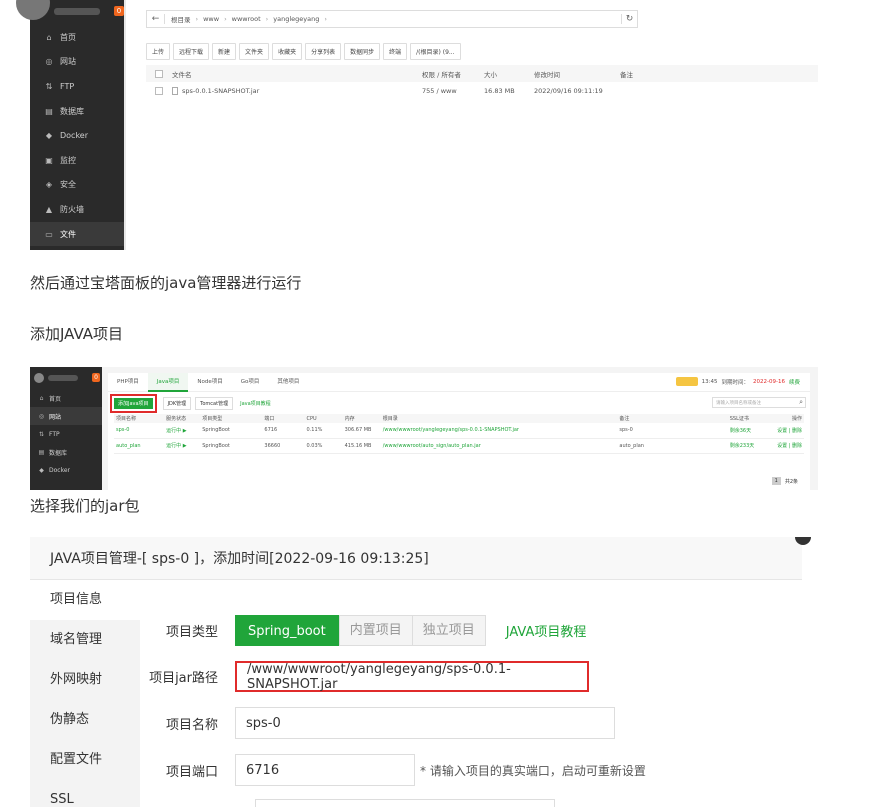 The height and width of the screenshot is (807, 883). What do you see at coordinates (85, 600) in the screenshot?
I see `side-tab-0: 项目信息` at bounding box center [85, 600].